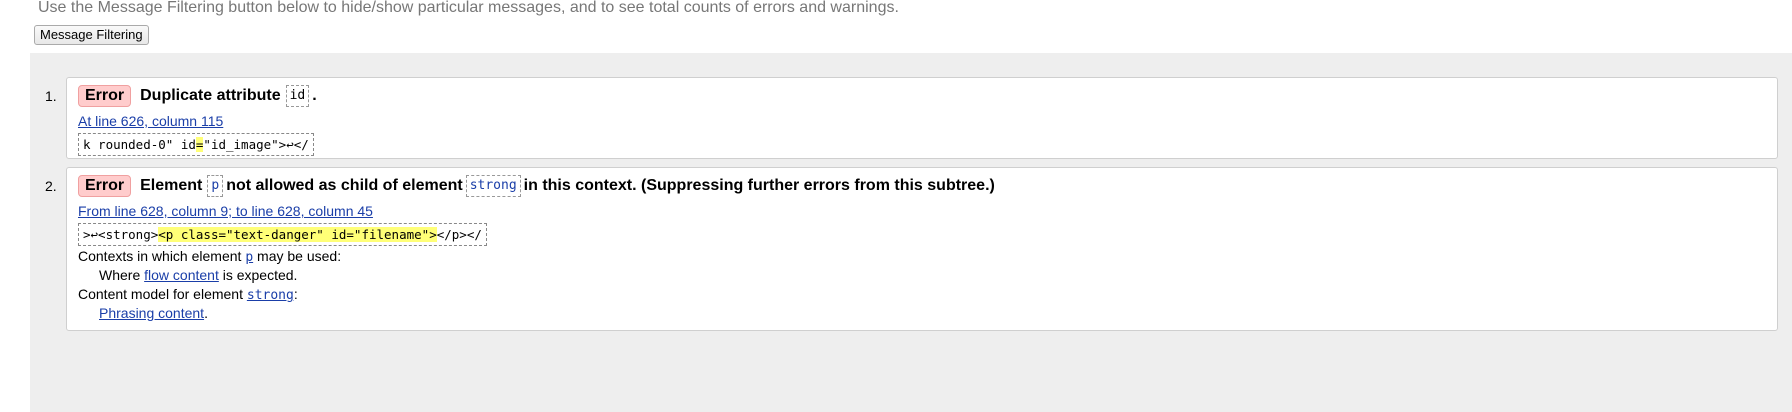 This screenshot has height=412, width=1792. I want to click on phrasing-content-link: Phrasing content, so click(151, 313).